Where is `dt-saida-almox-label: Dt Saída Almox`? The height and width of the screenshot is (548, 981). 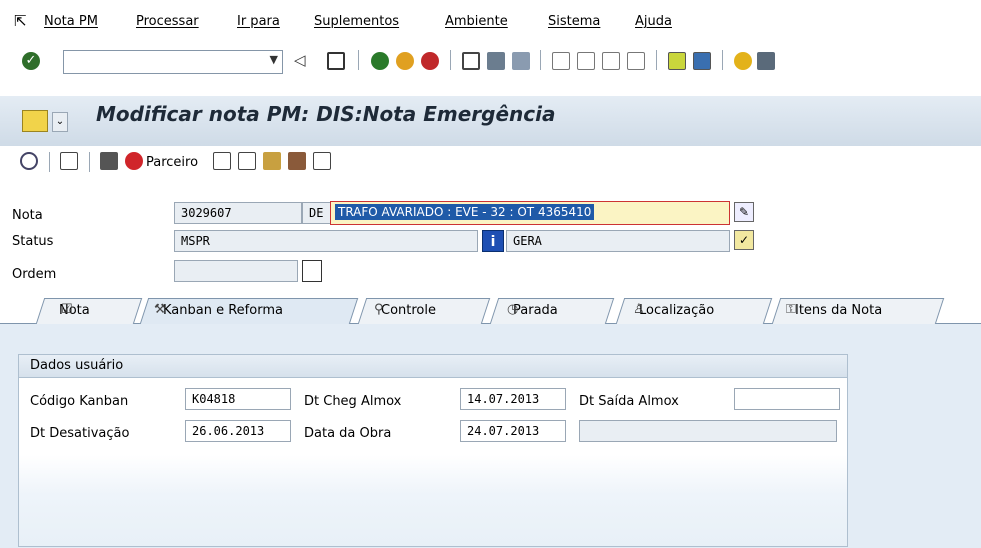
dt-saida-almox-label: Dt Saída Almox is located at coordinates (629, 401).